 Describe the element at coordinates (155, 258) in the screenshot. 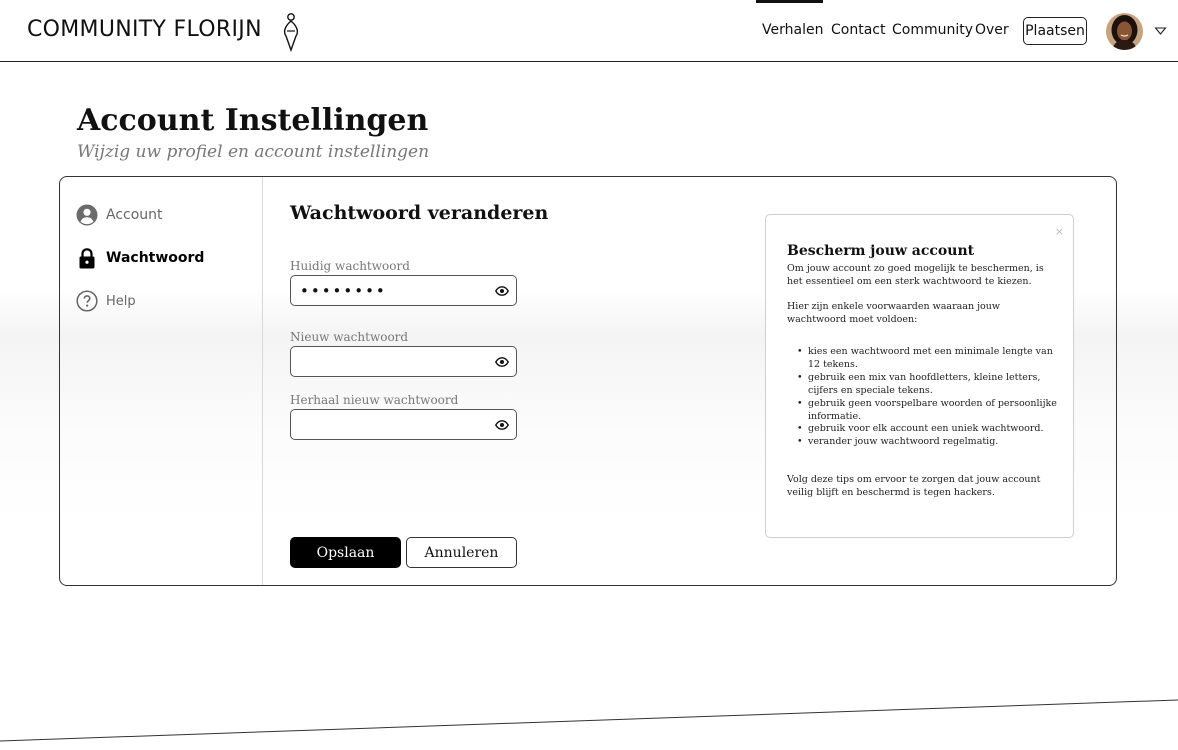

I see `sidebar-item-label: Wachtwoord` at that location.